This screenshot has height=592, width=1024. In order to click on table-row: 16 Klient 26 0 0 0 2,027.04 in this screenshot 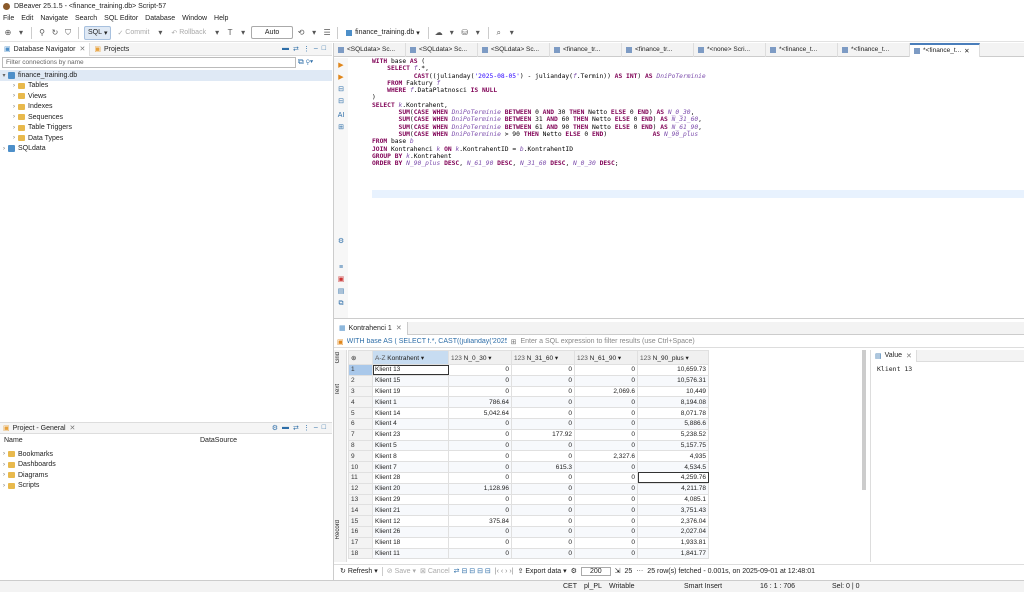, I will do `click(528, 531)`.